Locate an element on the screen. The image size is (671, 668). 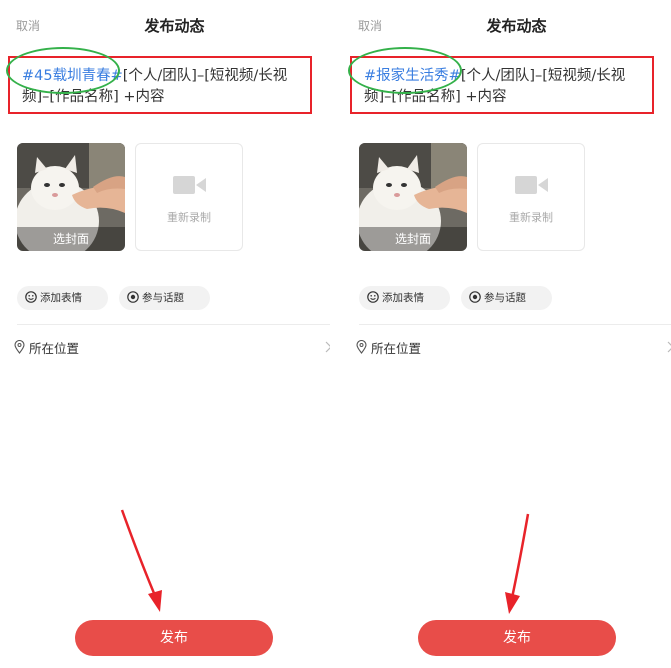
caption-input: #报家生活秀#[个人/团队]–[短视频/长视频]–[作品名称] +内容 is located at coordinates (502, 85).